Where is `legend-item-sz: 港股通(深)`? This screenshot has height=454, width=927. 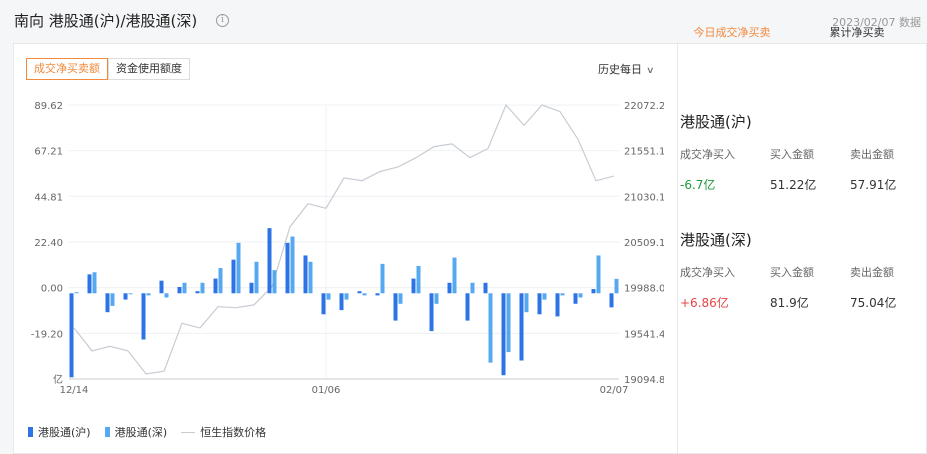 legend-item-sz: 港股通(深) is located at coordinates (136, 432).